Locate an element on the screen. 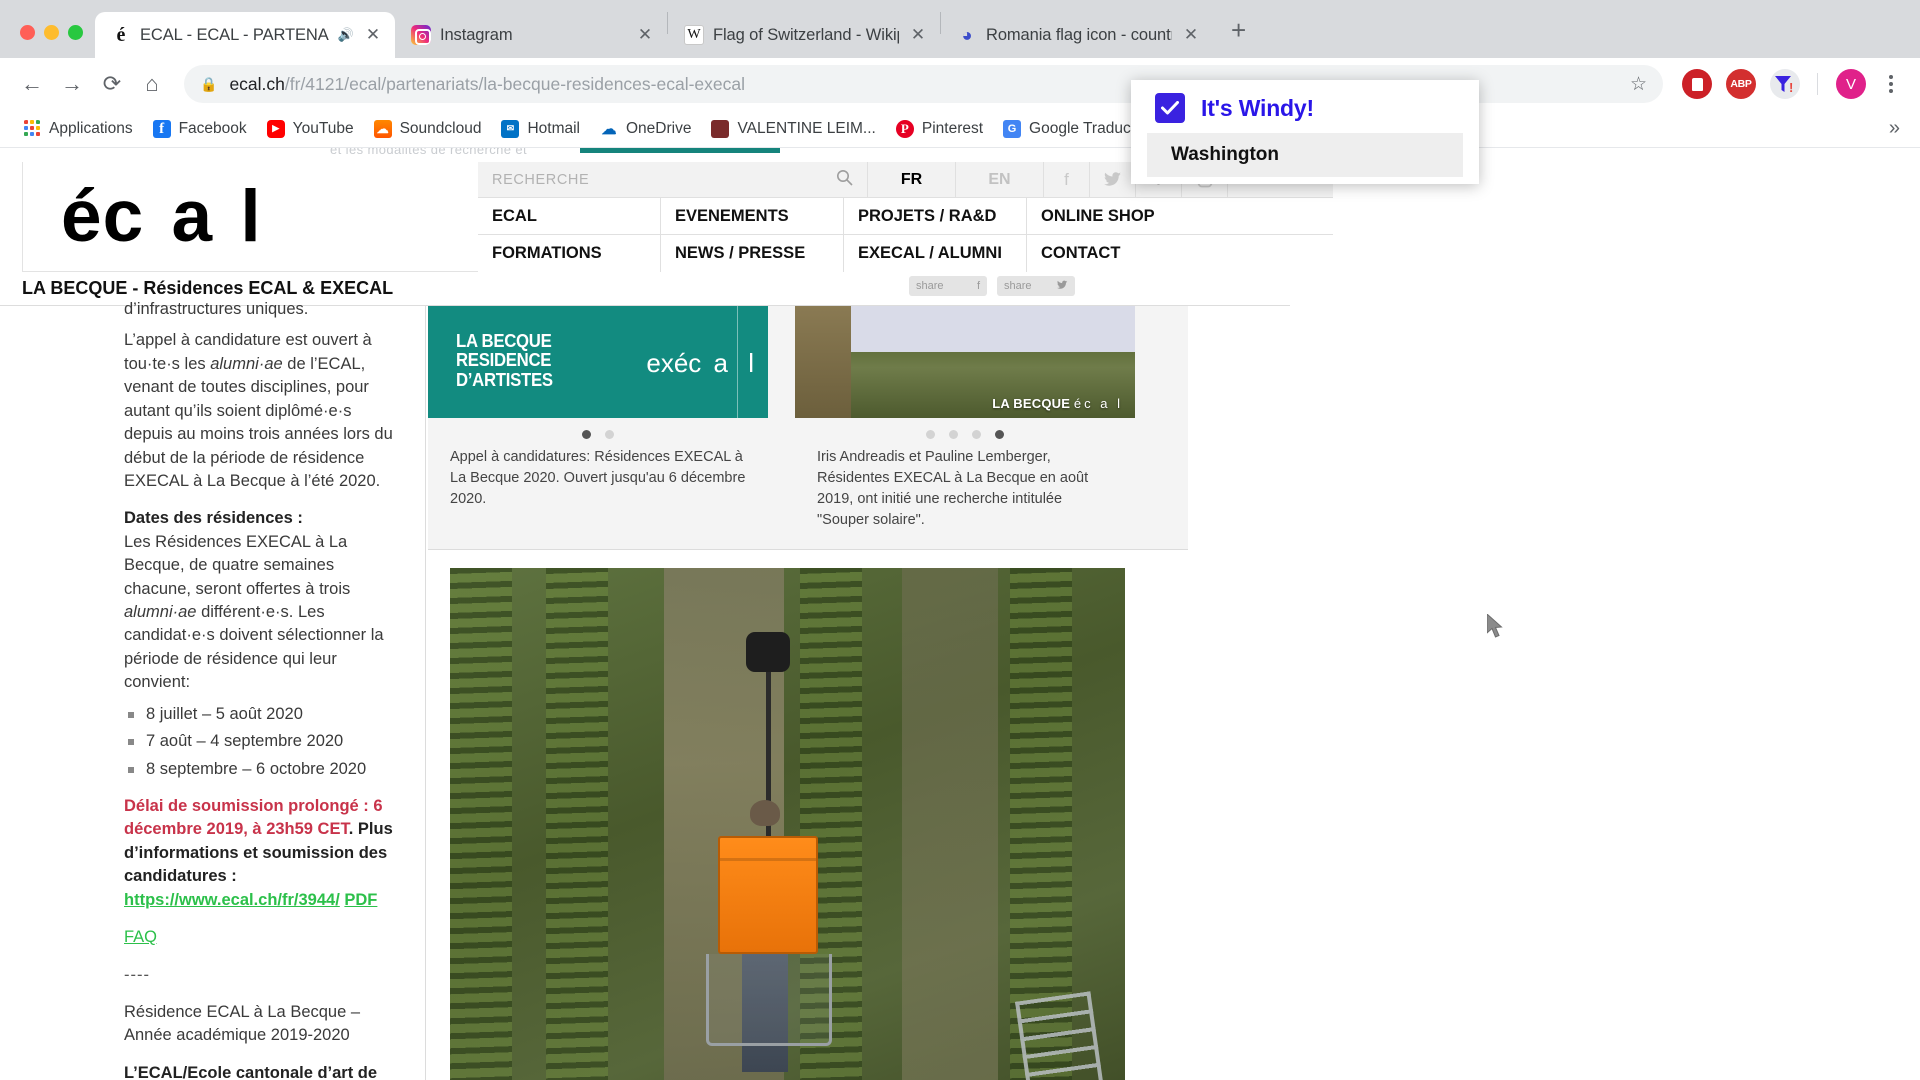 The width and height of the screenshot is (1920, 1080). nav-item-news-presse: NEWS / PRESSE is located at coordinates (752, 253).